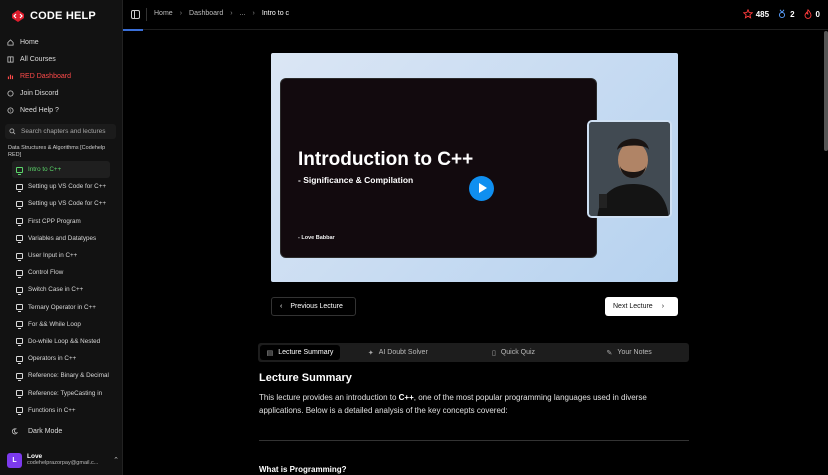 The height and width of the screenshot is (475, 828). What do you see at coordinates (54, 221) in the screenshot?
I see `lesson-label: First CPP Program` at bounding box center [54, 221].